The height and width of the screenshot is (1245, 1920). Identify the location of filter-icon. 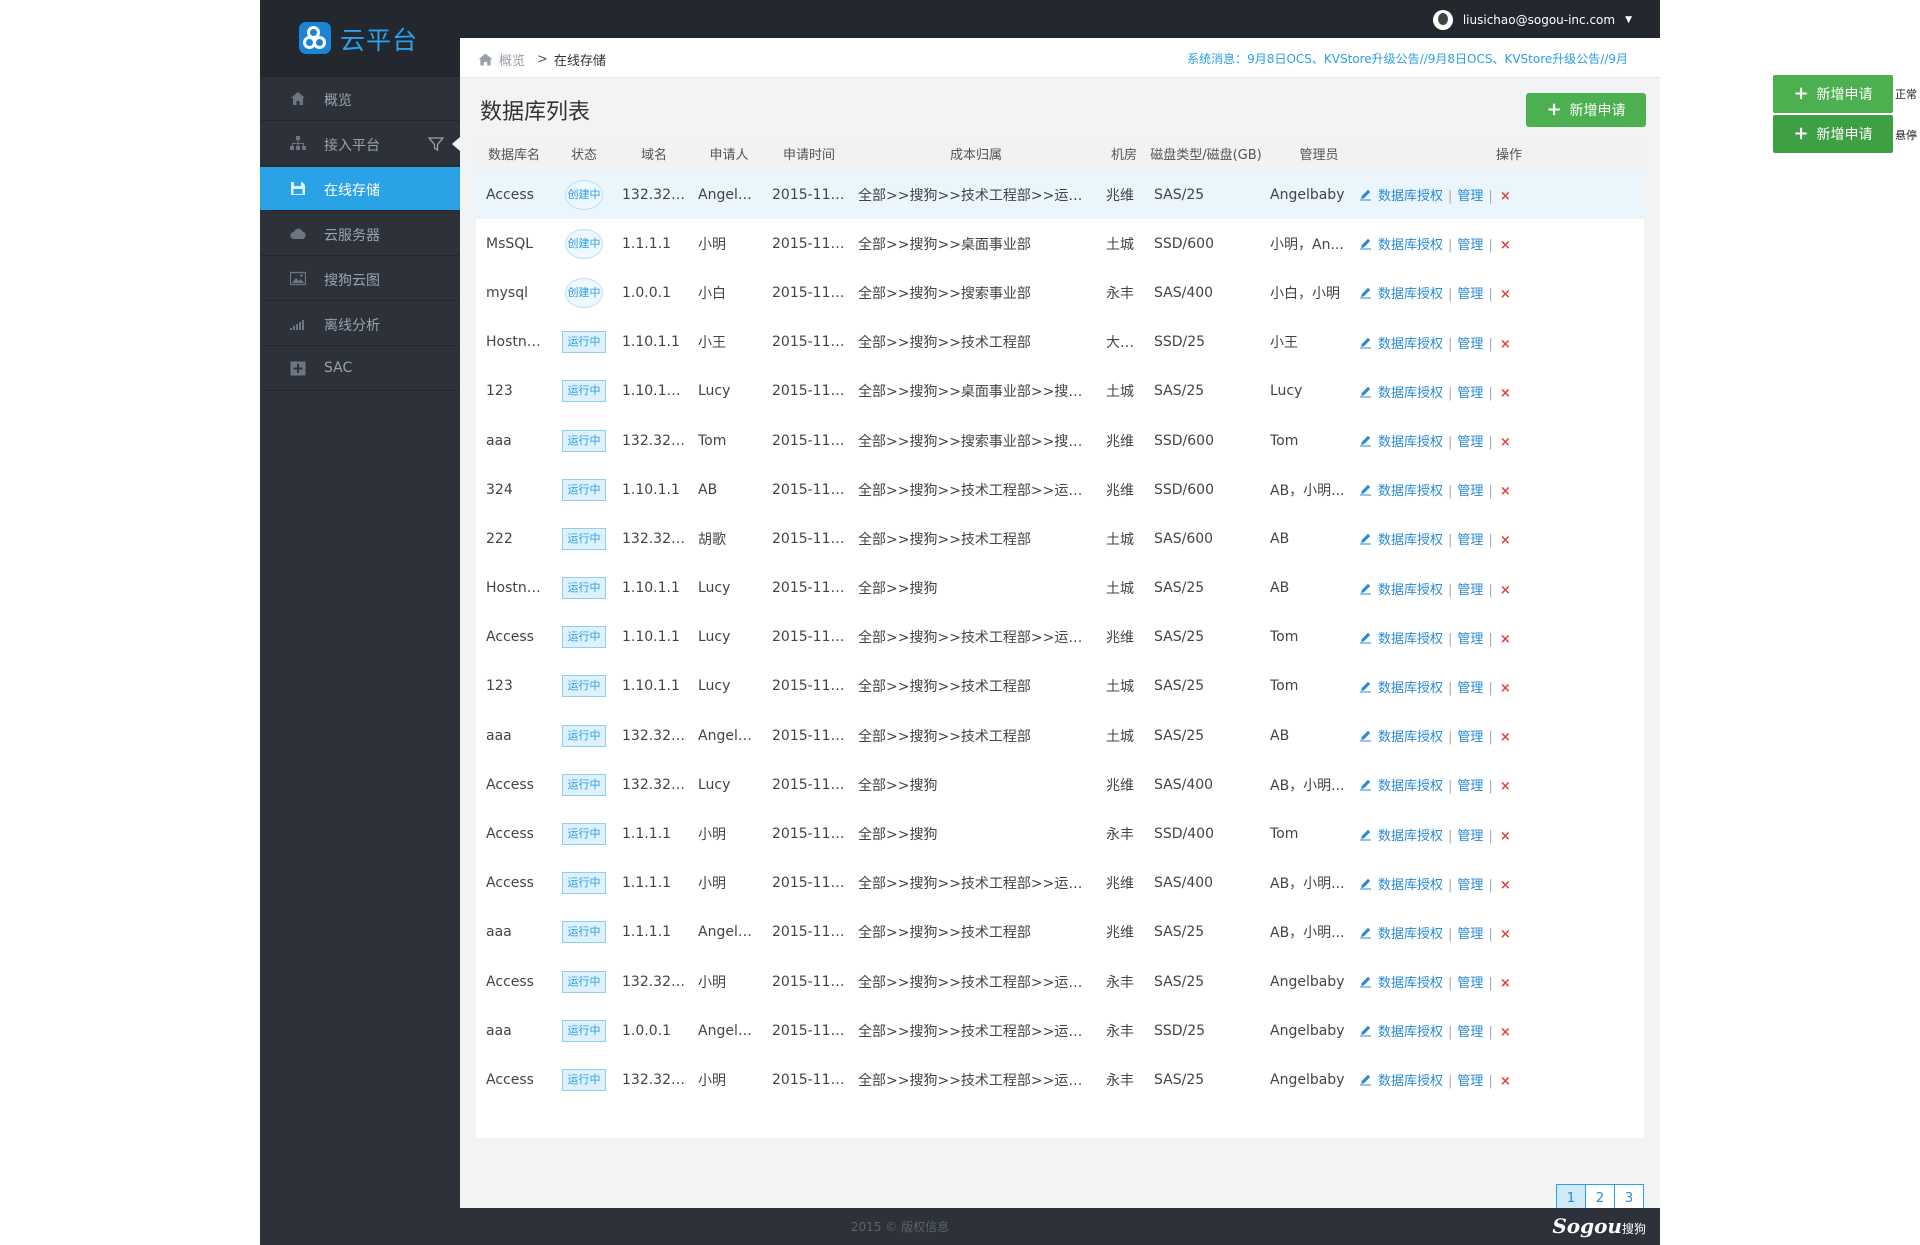
(436, 144).